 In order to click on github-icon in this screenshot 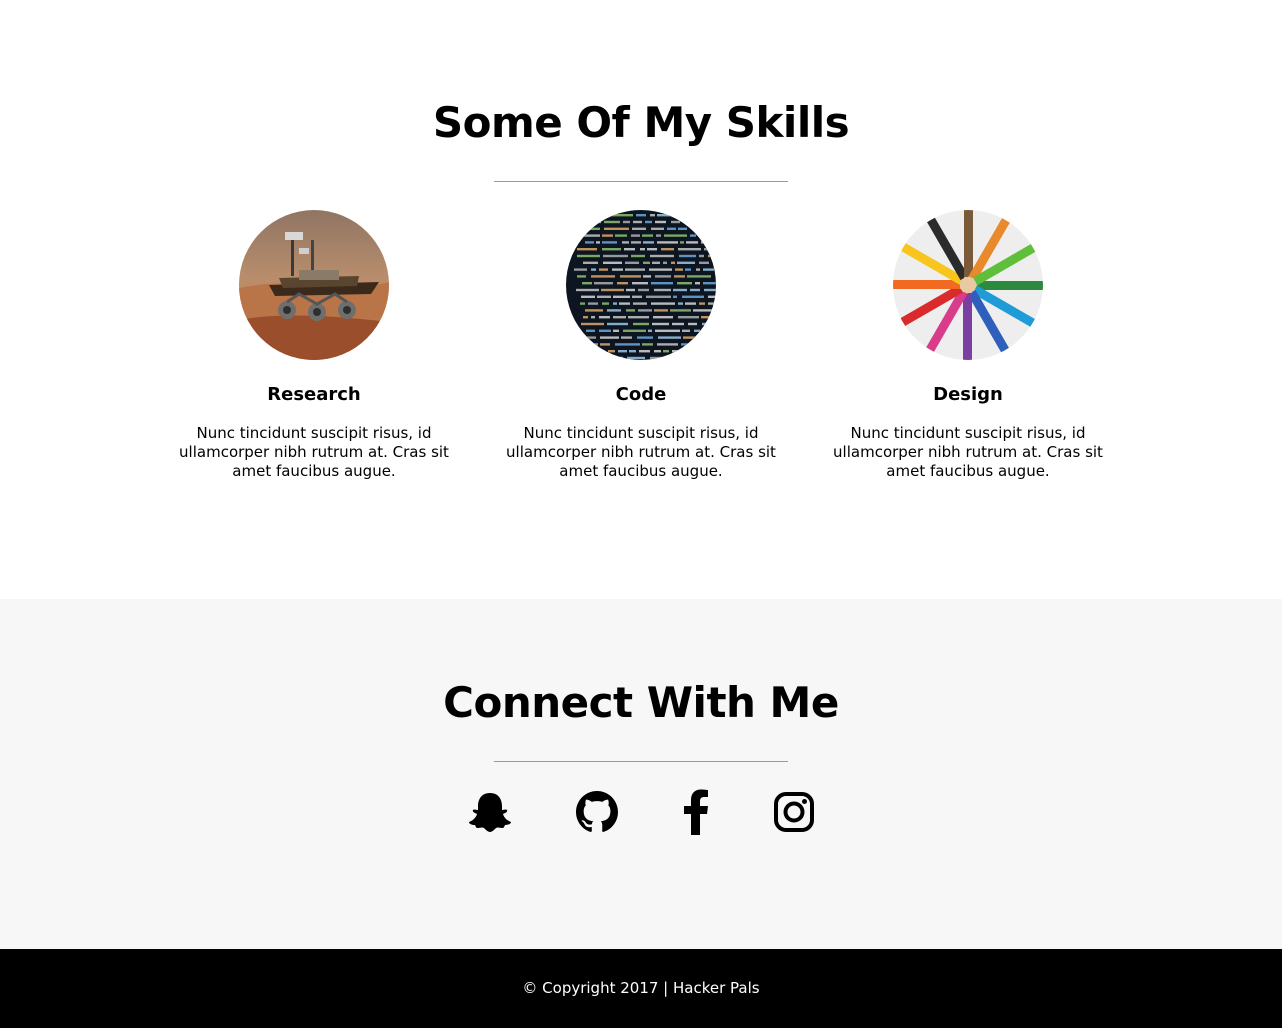, I will do `click(597, 812)`.